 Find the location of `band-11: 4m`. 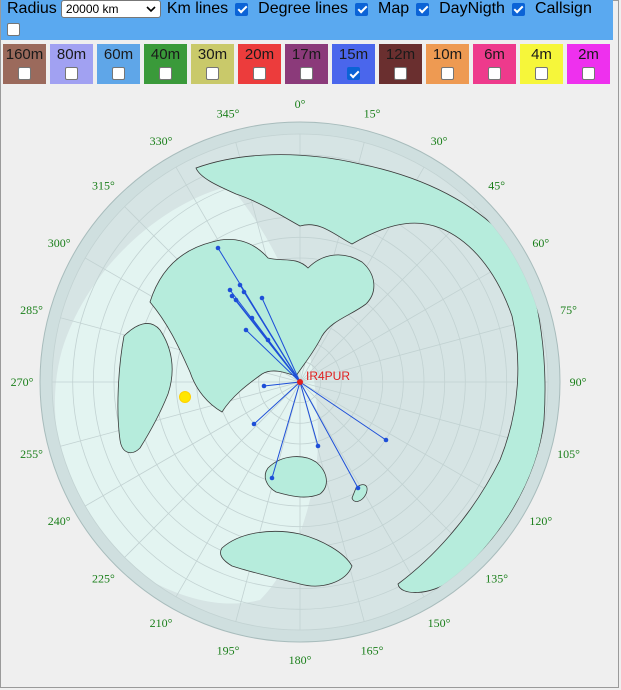

band-11: 4m is located at coordinates (541, 64).